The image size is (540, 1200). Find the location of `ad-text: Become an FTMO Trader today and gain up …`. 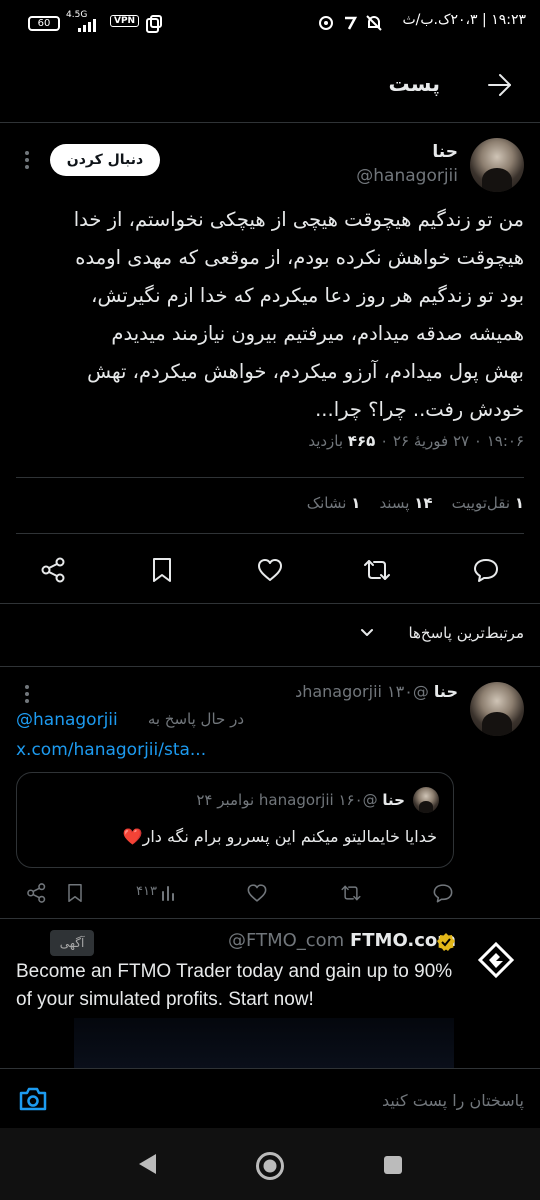

ad-text: Become an FTMO Trader today and gain up … is located at coordinates (234, 985).